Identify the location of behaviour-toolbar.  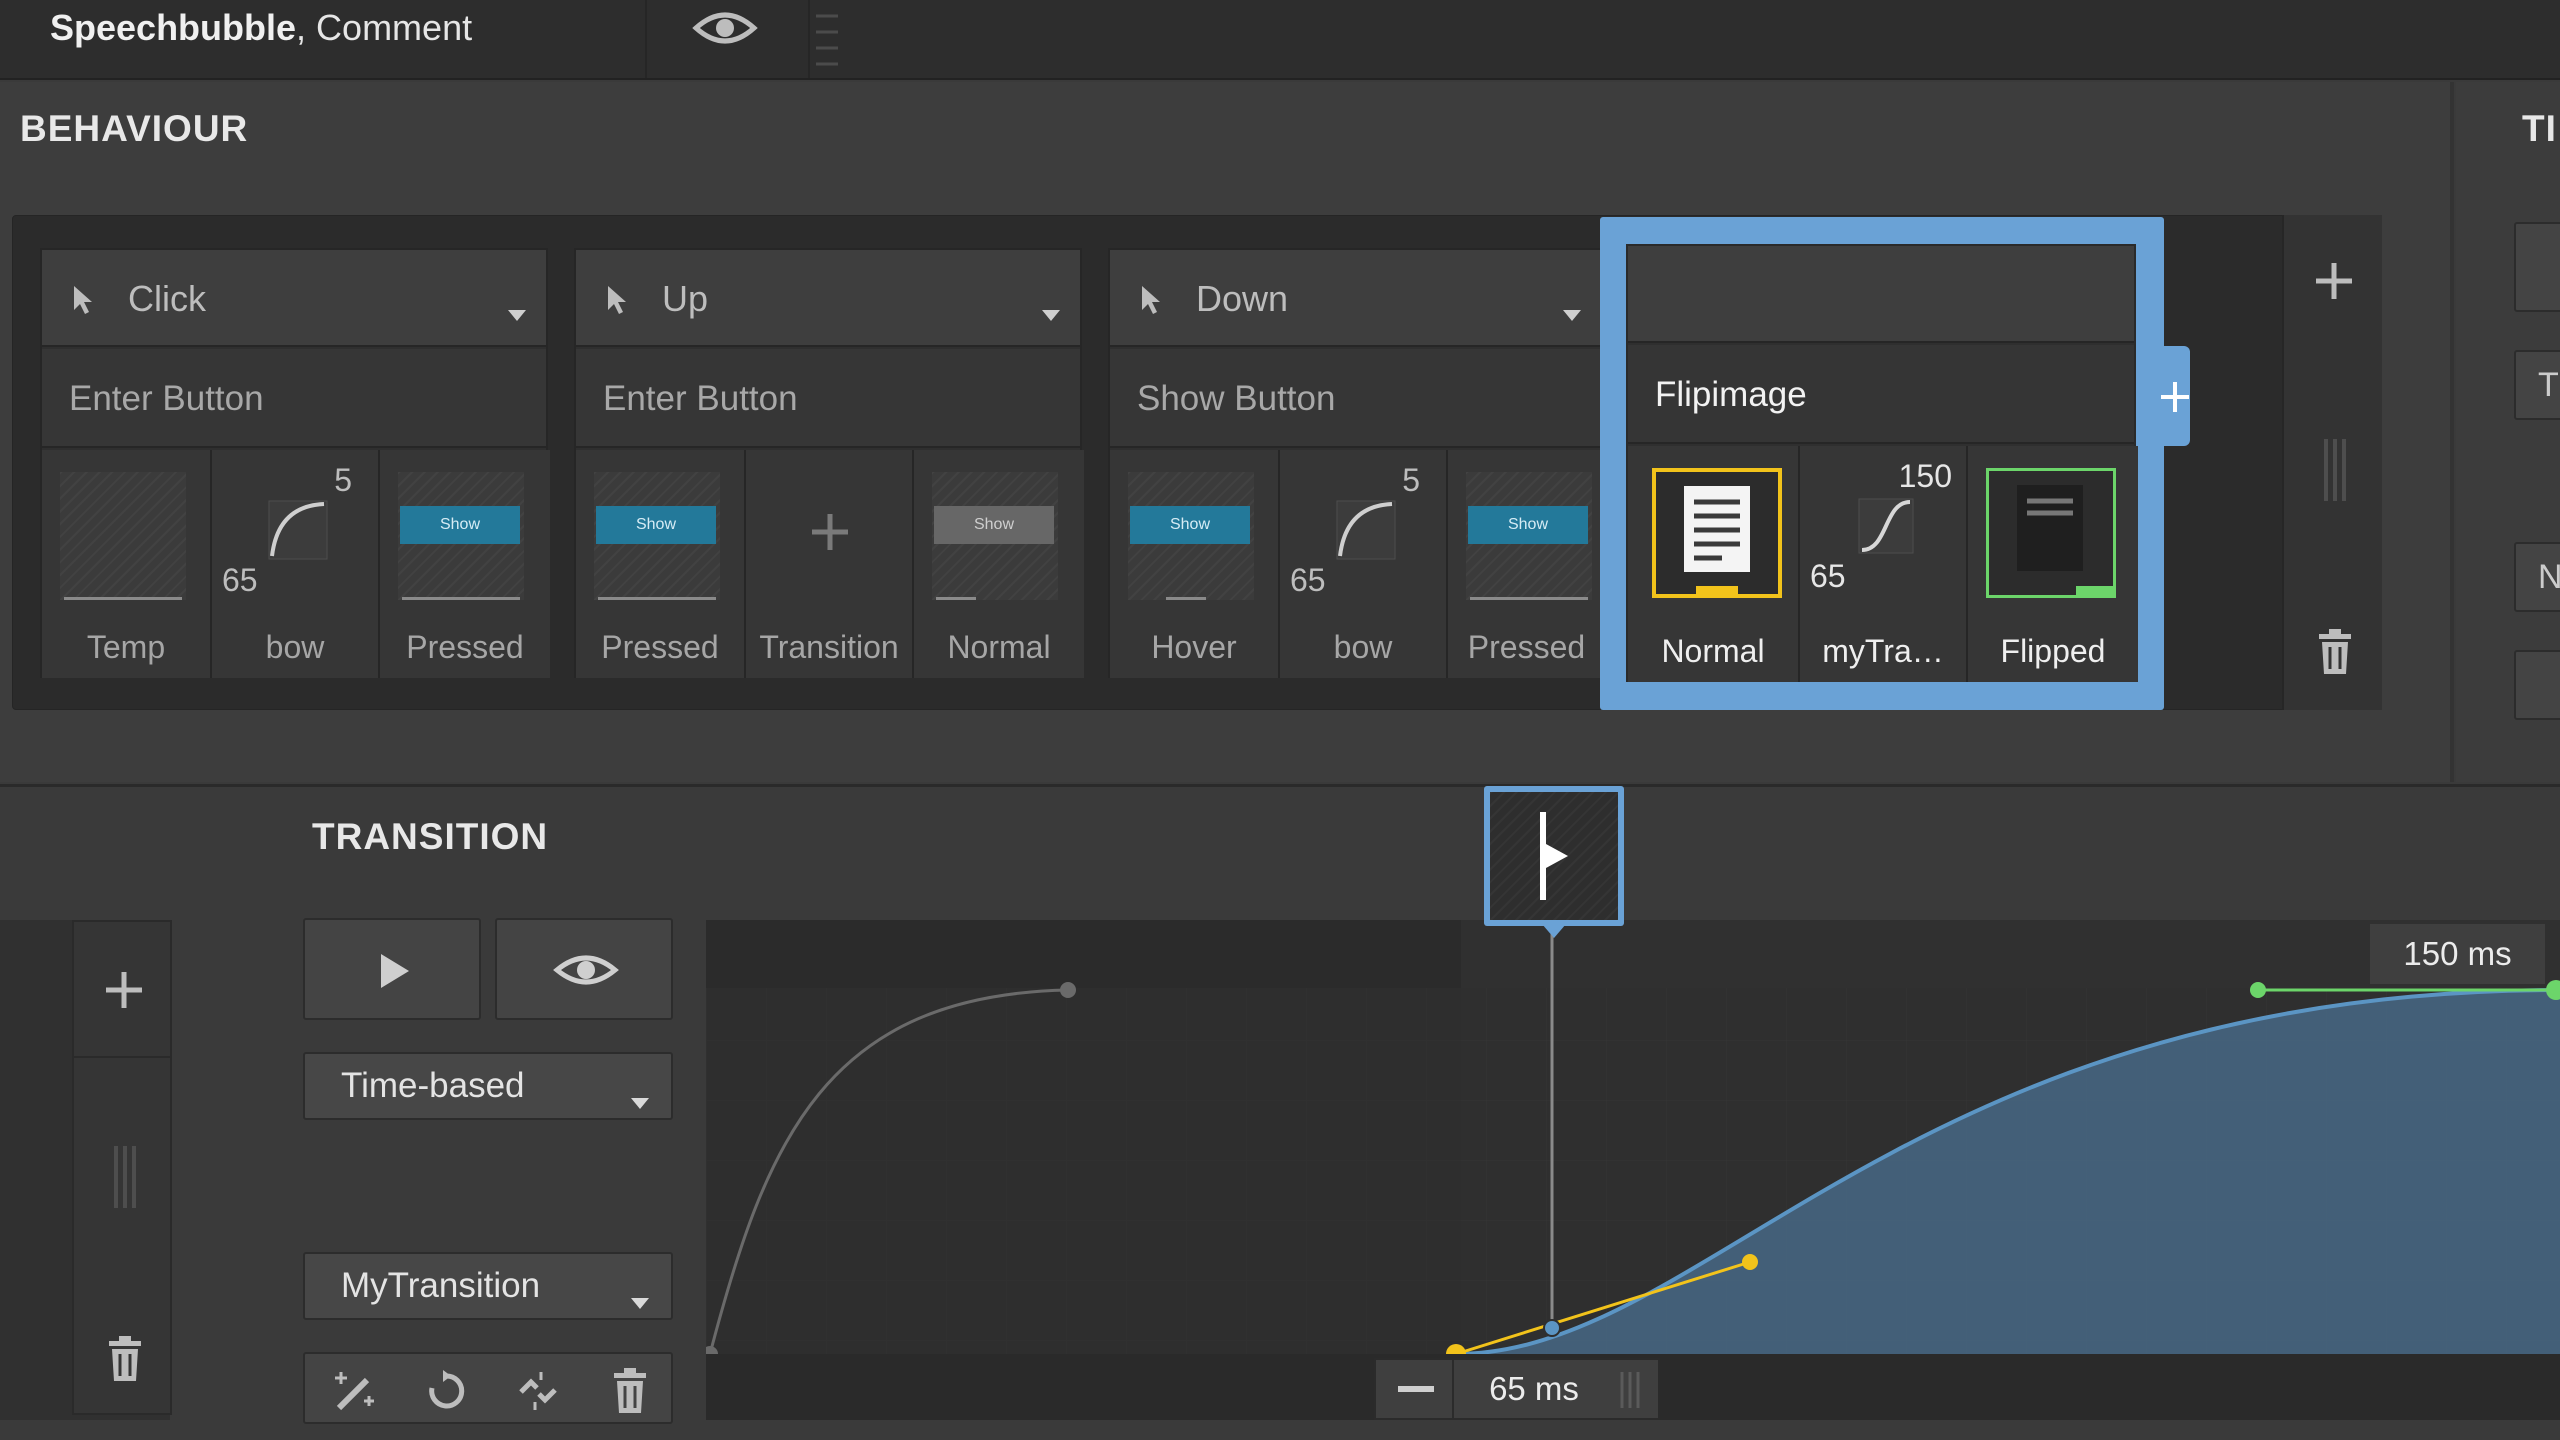
(2332, 462).